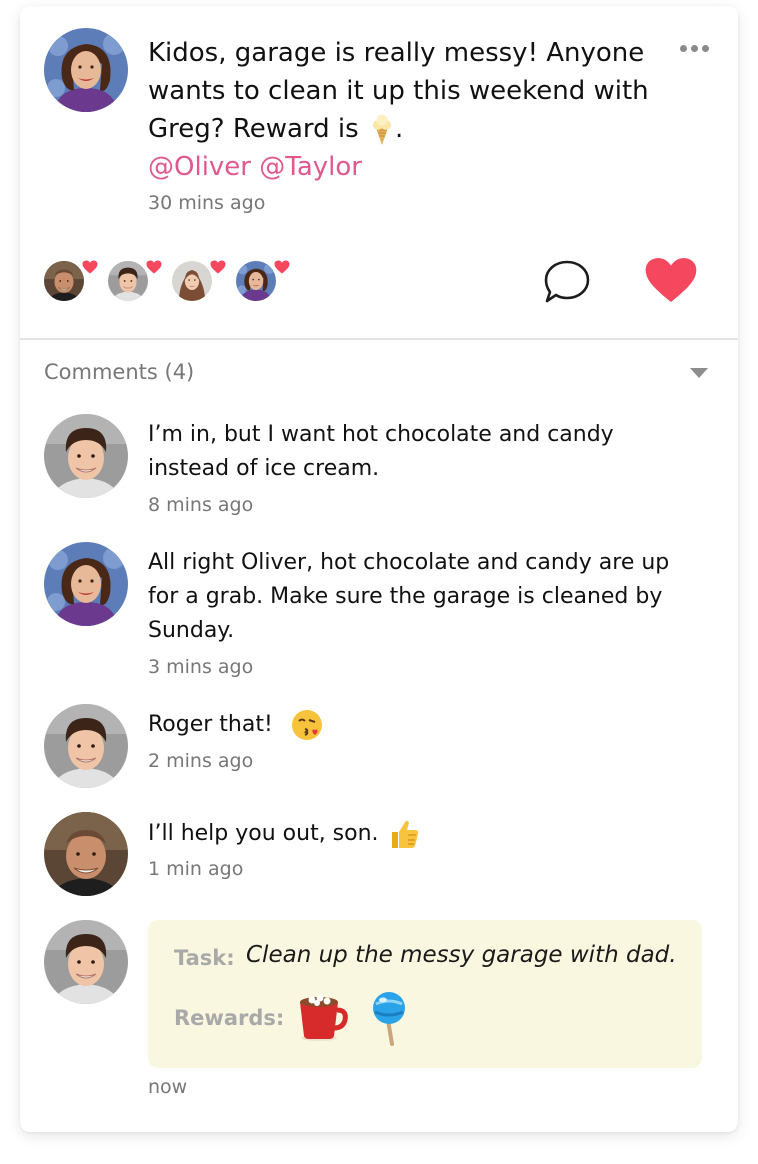  What do you see at coordinates (191, 630) in the screenshot?
I see `comment-line: Sunday.` at bounding box center [191, 630].